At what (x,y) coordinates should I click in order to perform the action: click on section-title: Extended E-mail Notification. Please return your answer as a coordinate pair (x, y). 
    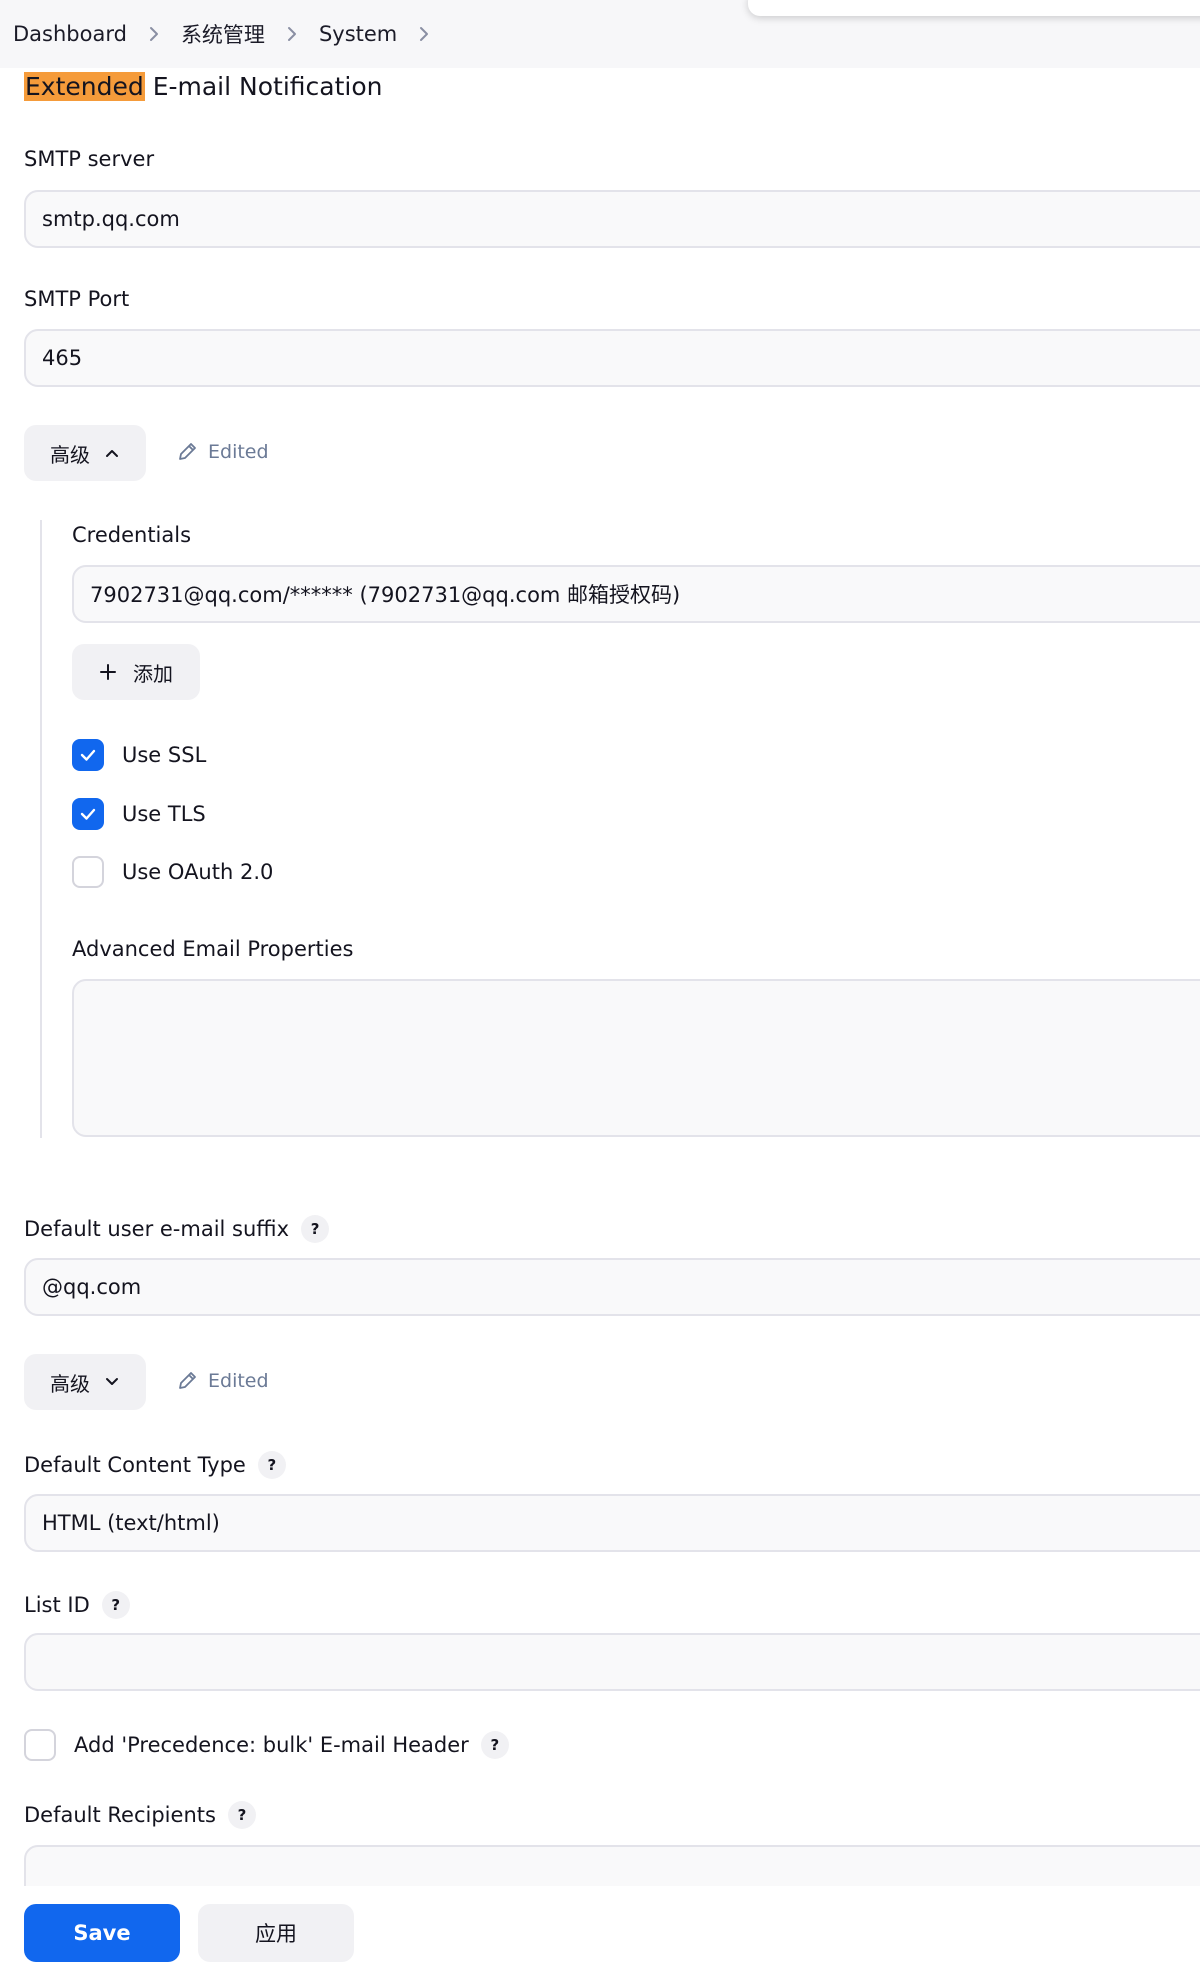
    Looking at the image, I should click on (203, 86).